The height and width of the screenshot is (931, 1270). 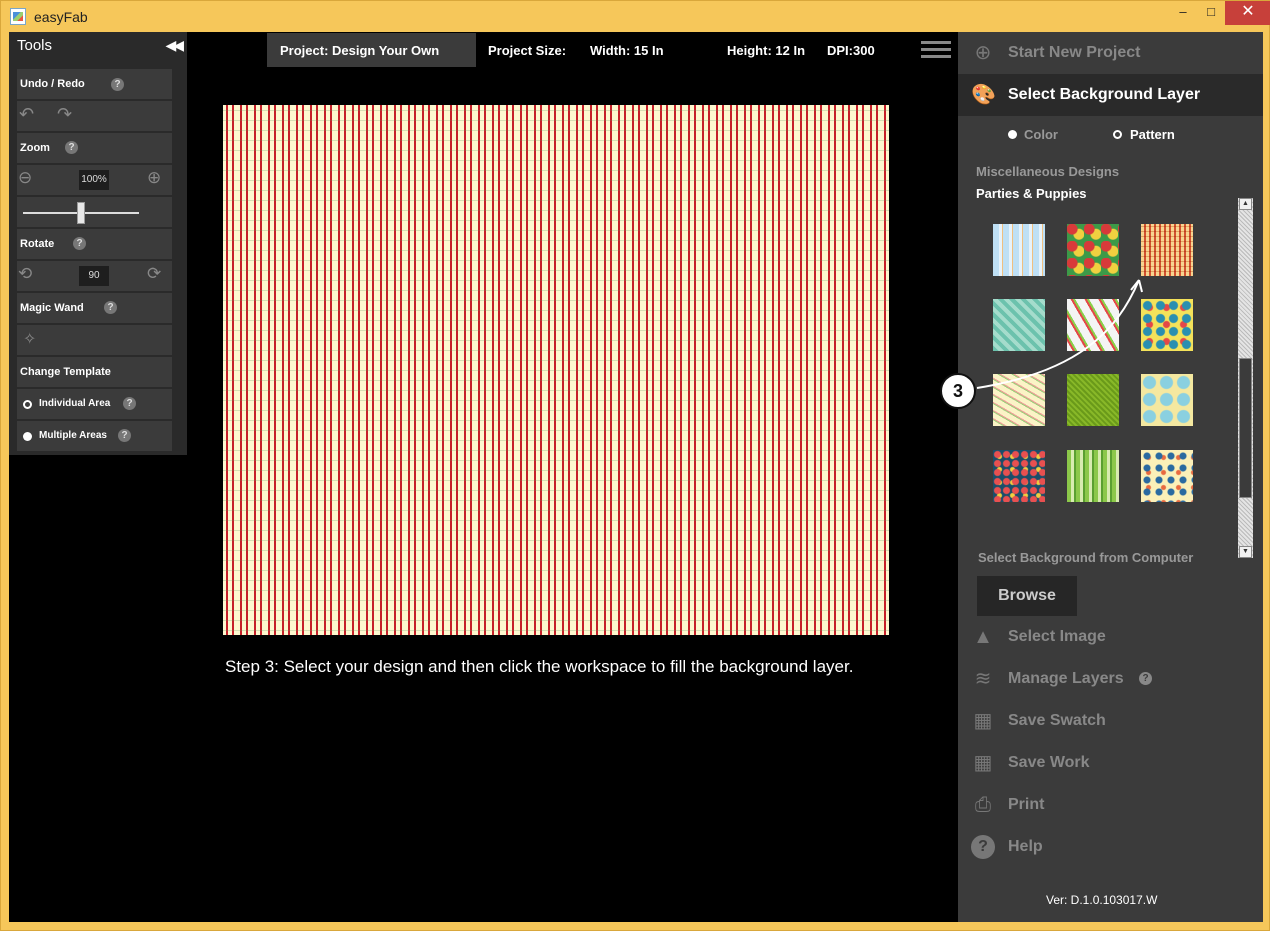 I want to click on magic-wand-controls: ✧, so click(x=94, y=340).